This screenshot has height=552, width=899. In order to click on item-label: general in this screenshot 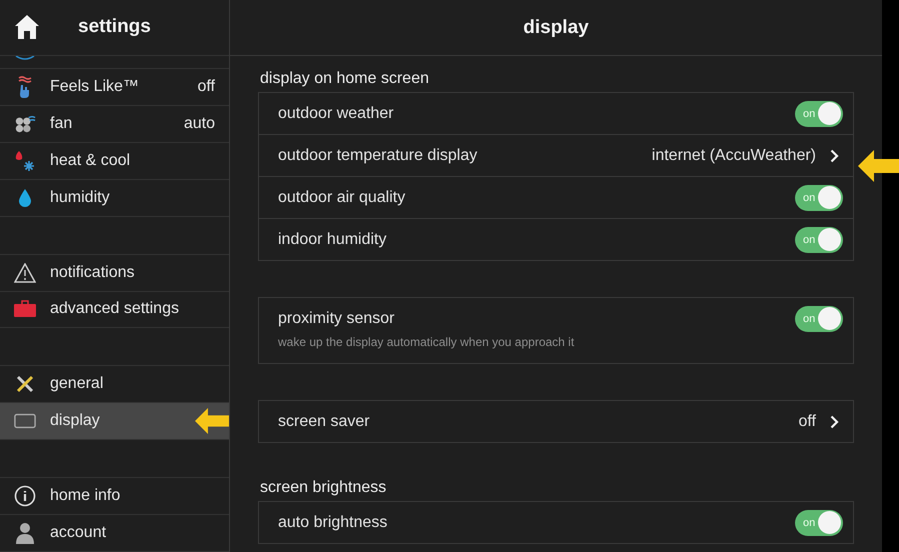, I will do `click(77, 384)`.